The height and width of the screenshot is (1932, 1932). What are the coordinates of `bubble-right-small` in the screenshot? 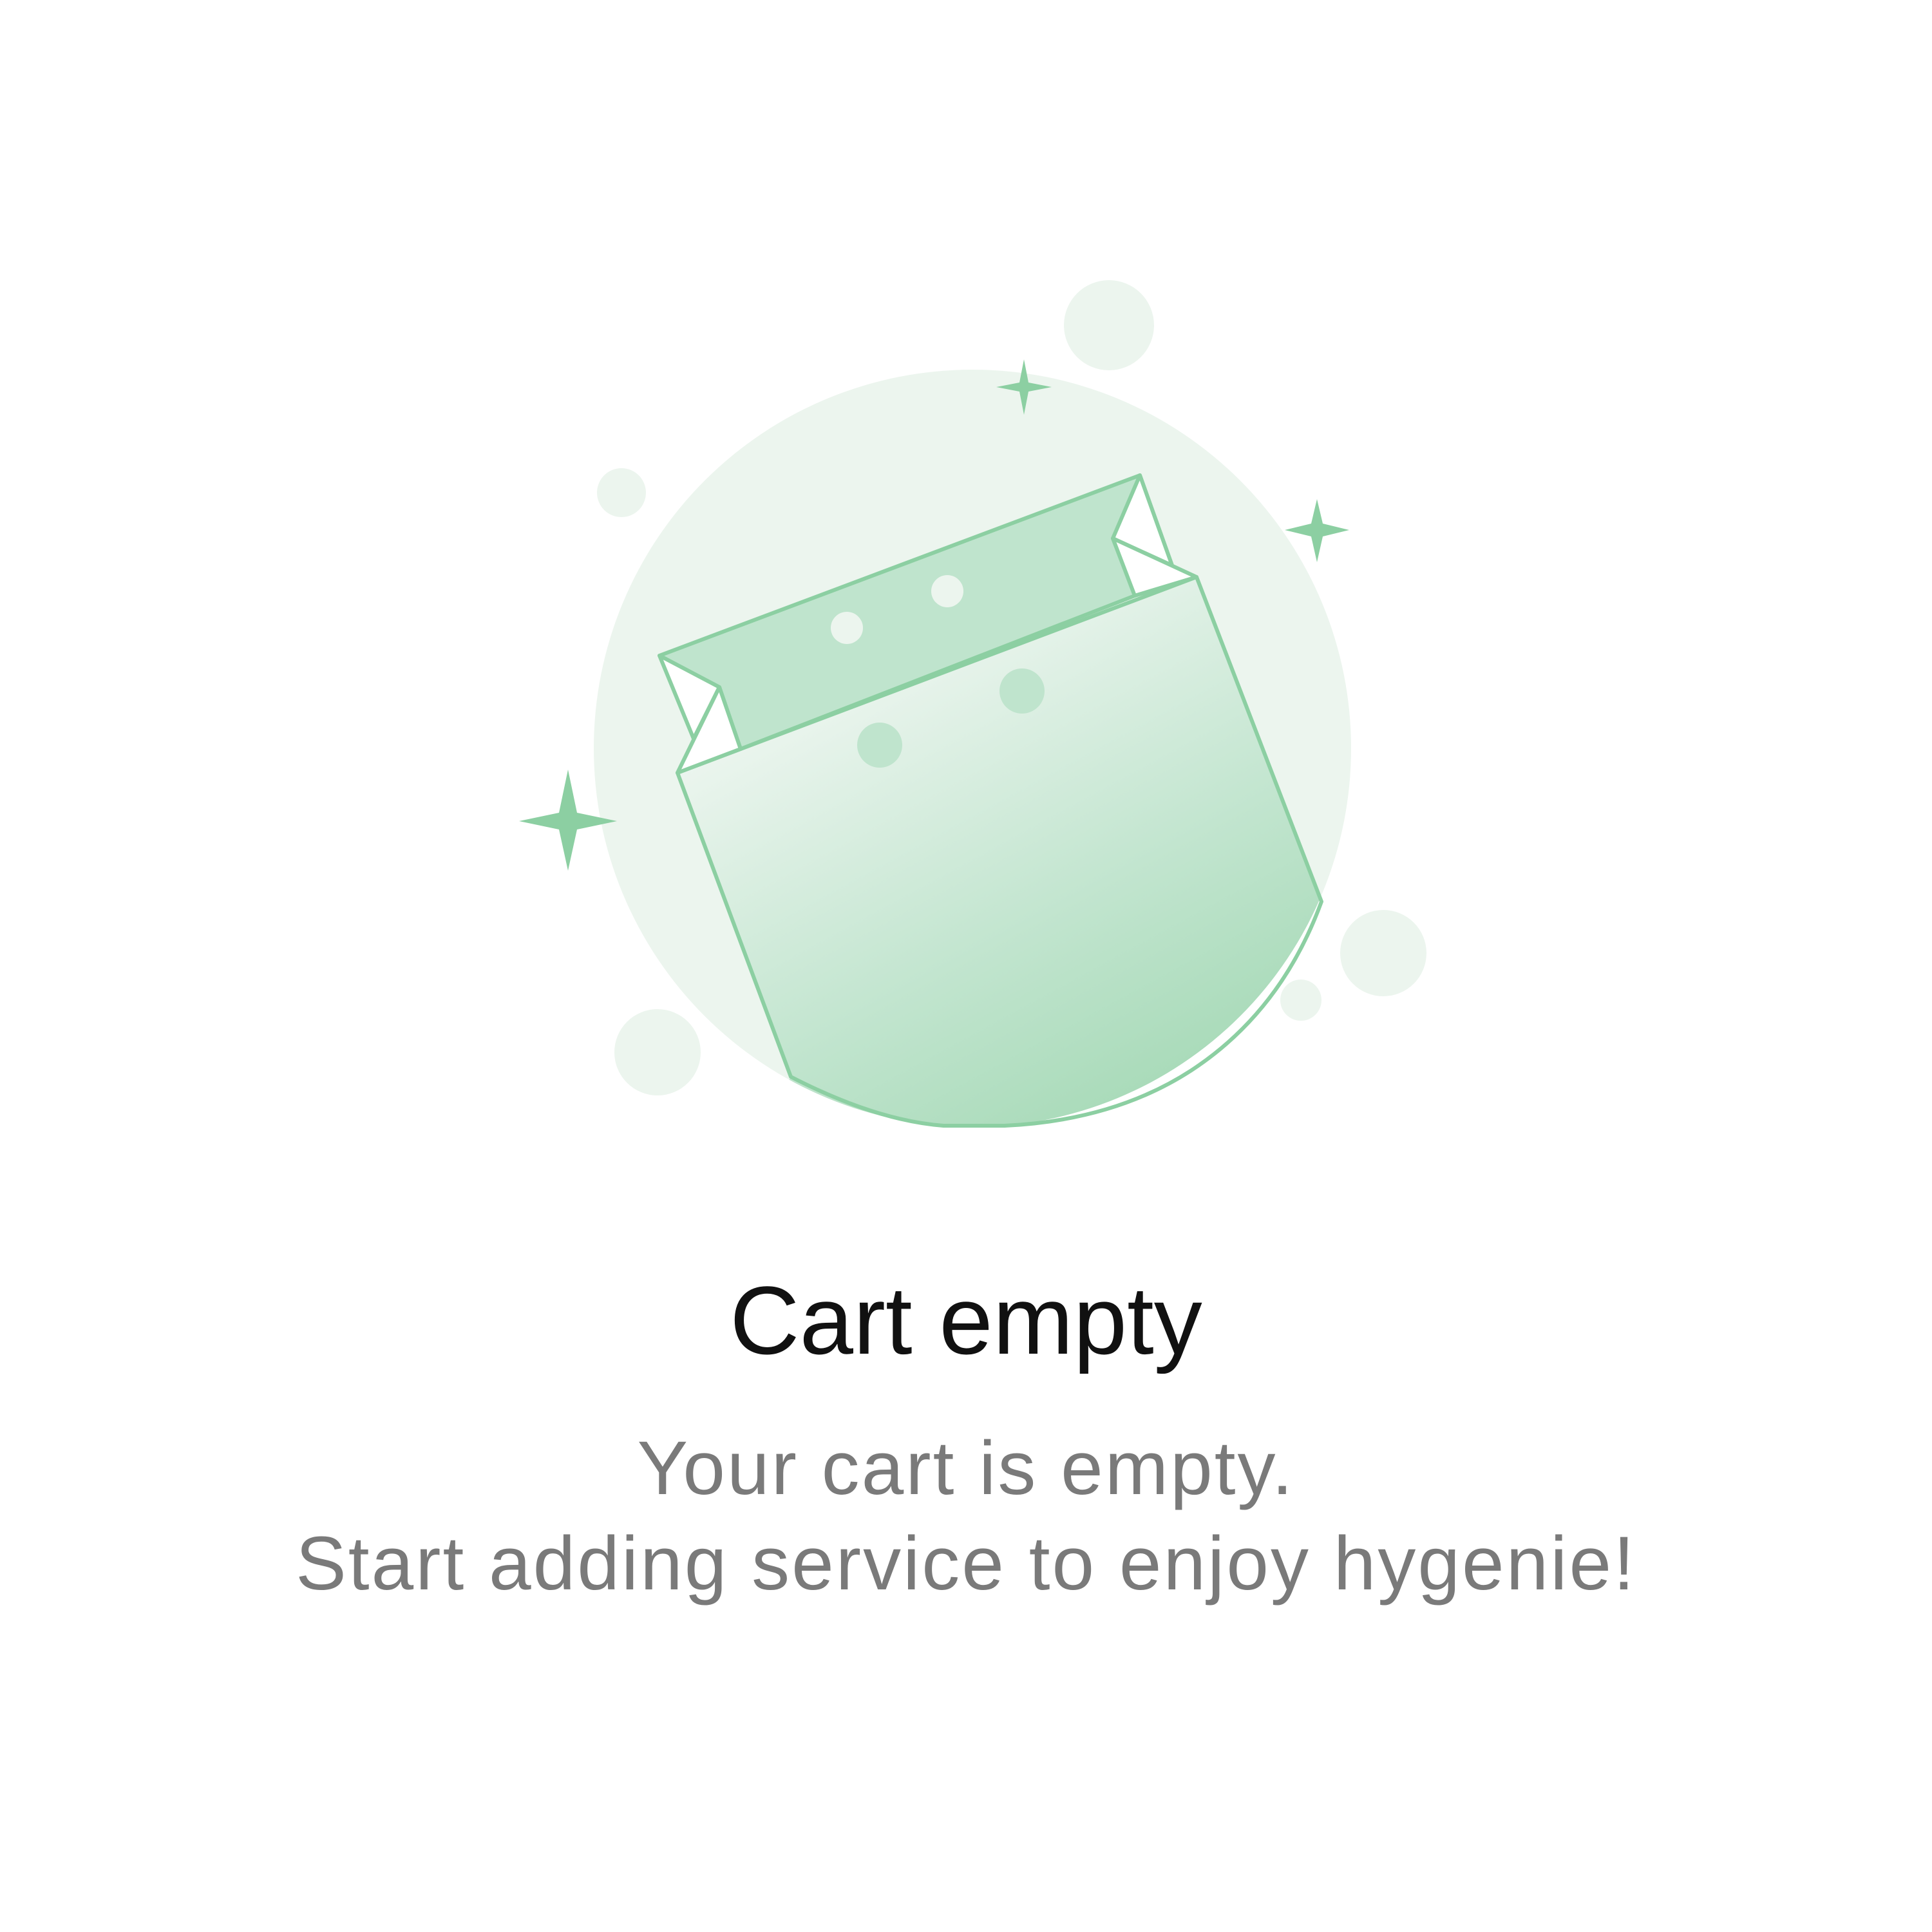 It's located at (1300, 1001).